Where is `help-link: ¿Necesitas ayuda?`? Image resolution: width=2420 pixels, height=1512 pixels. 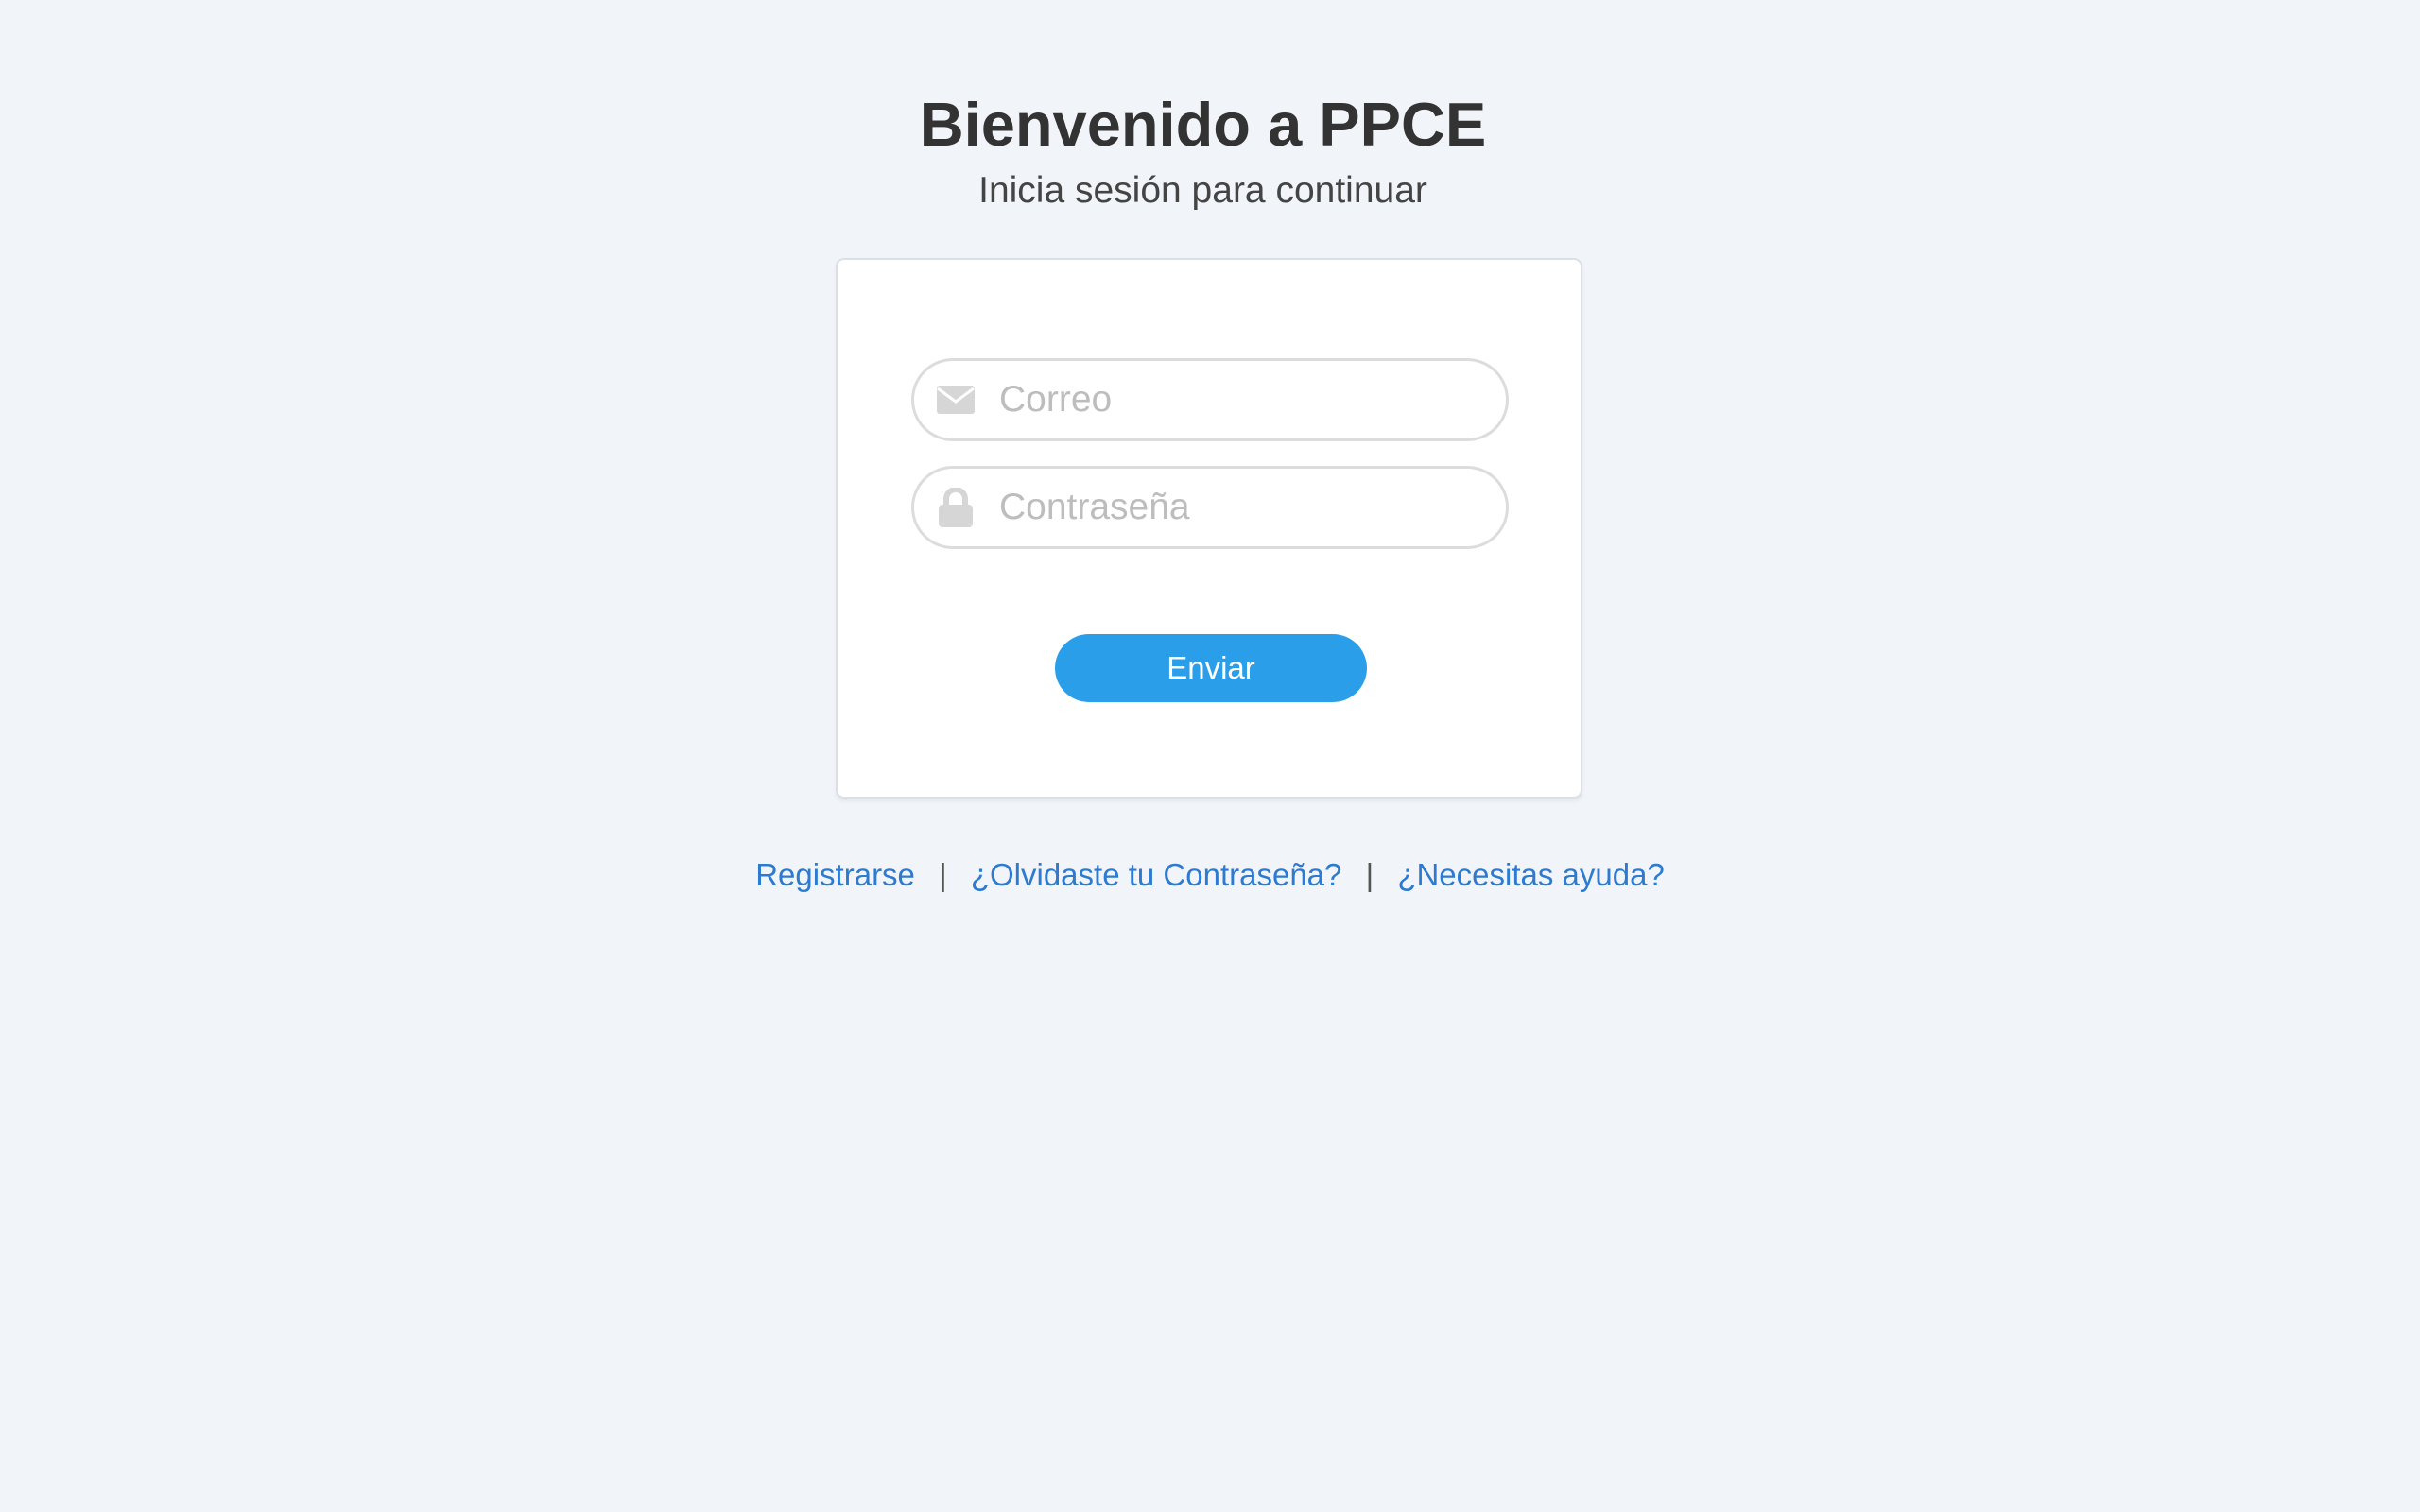
help-link: ¿Necesitas ayuda? is located at coordinates (1530, 874).